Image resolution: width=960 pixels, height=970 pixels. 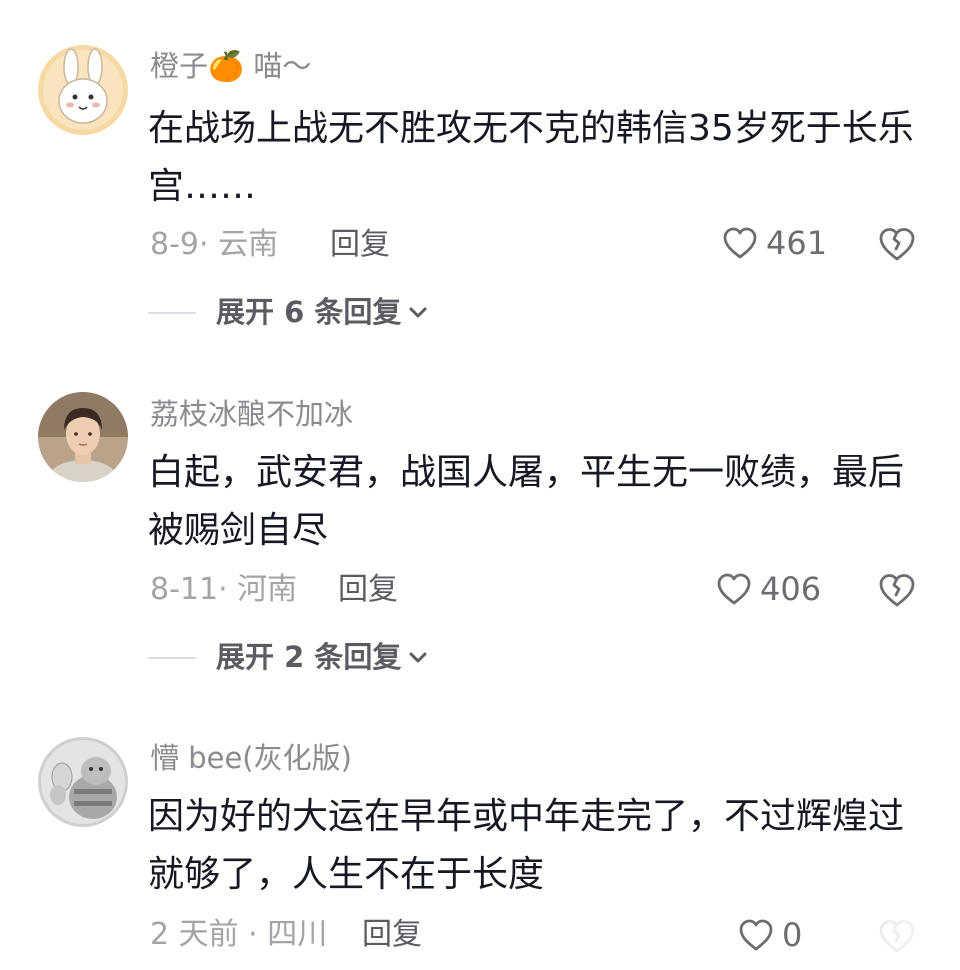 I want to click on grayscale-cartoon-icon, so click(x=83, y=782).